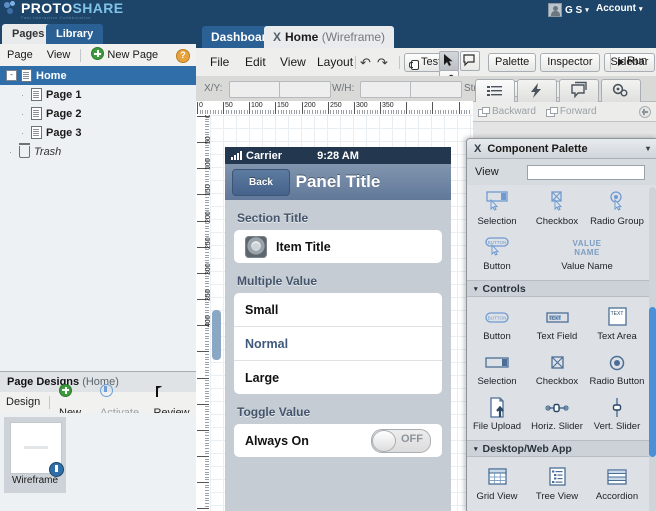 The width and height of the screenshot is (656, 511). What do you see at coordinates (436, 89) in the screenshot?
I see `h-input` at bounding box center [436, 89].